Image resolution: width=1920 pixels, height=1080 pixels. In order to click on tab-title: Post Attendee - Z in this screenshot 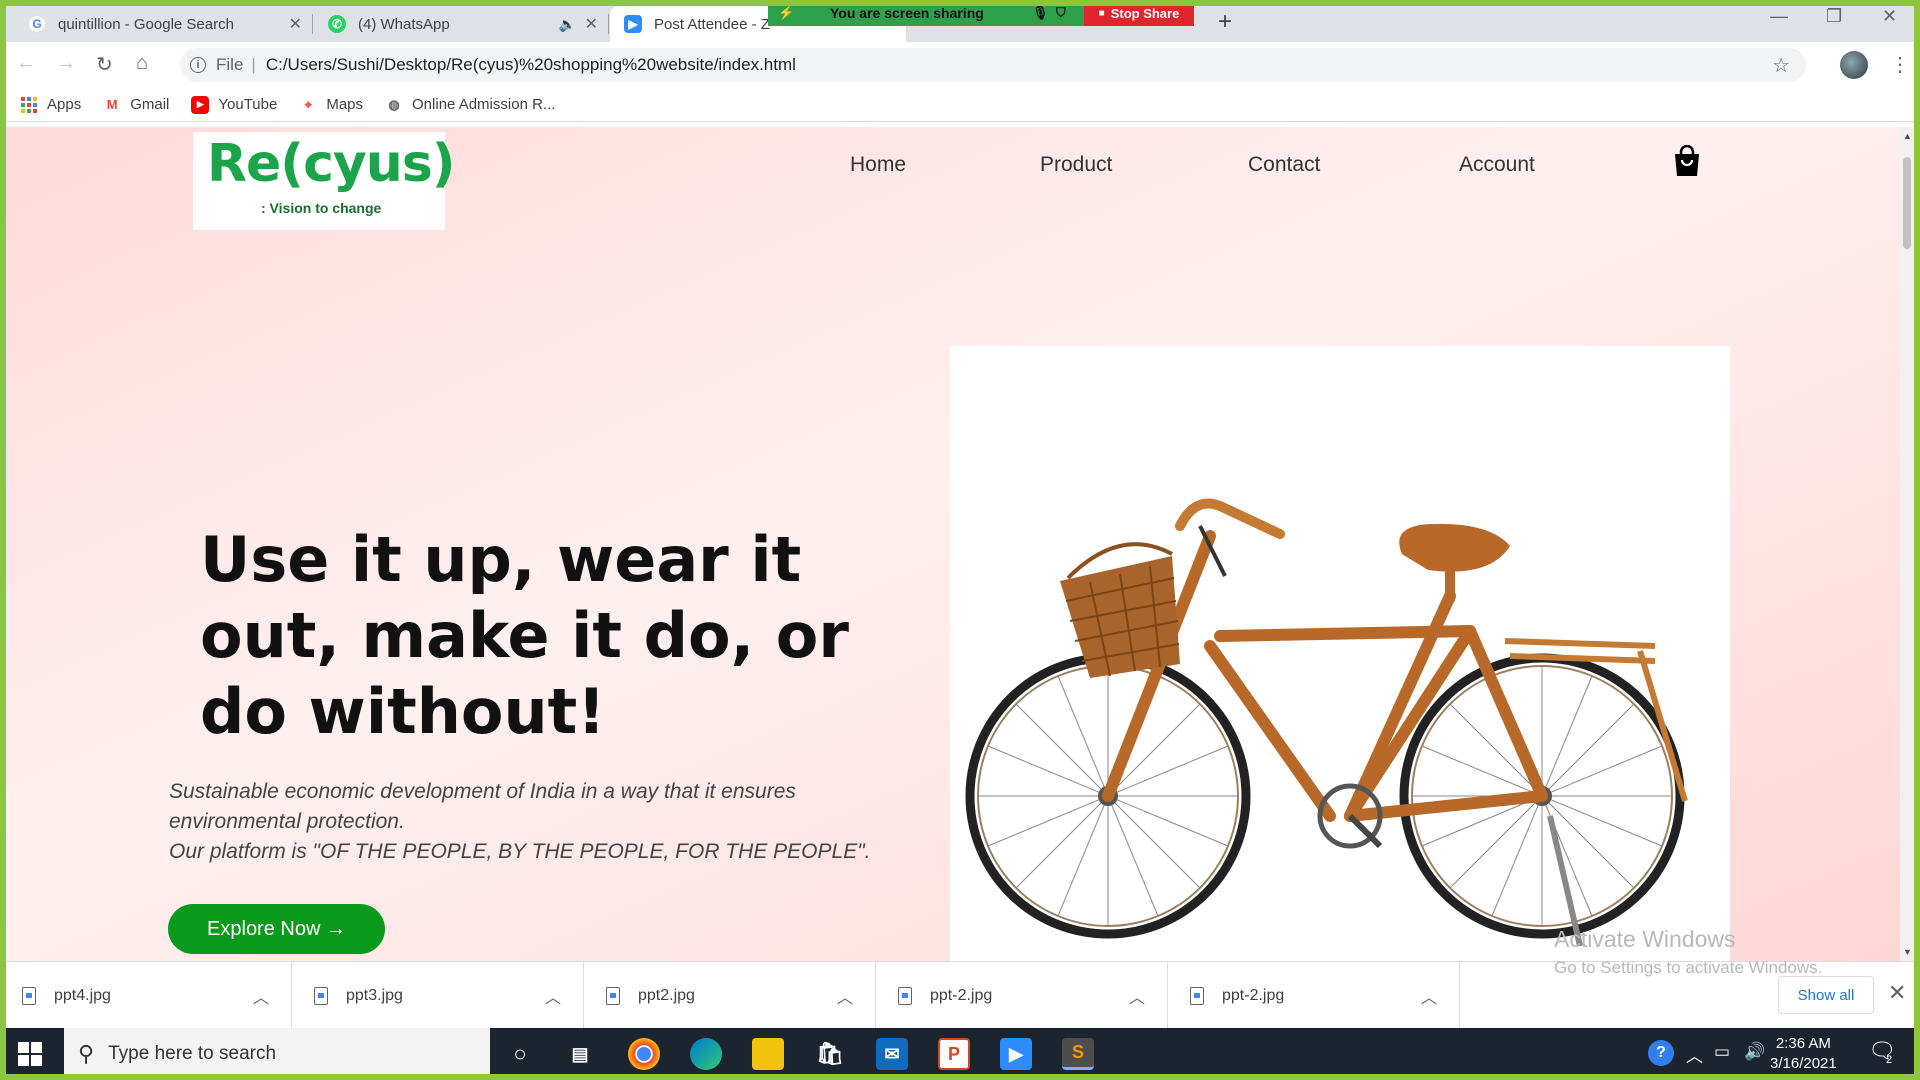, I will do `click(712, 24)`.